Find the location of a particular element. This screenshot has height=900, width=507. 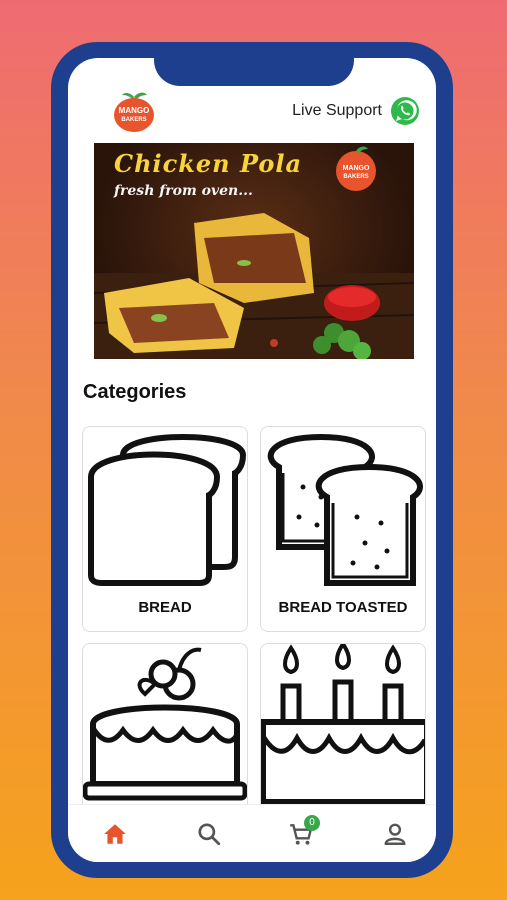

home-icon is located at coordinates (115, 834).